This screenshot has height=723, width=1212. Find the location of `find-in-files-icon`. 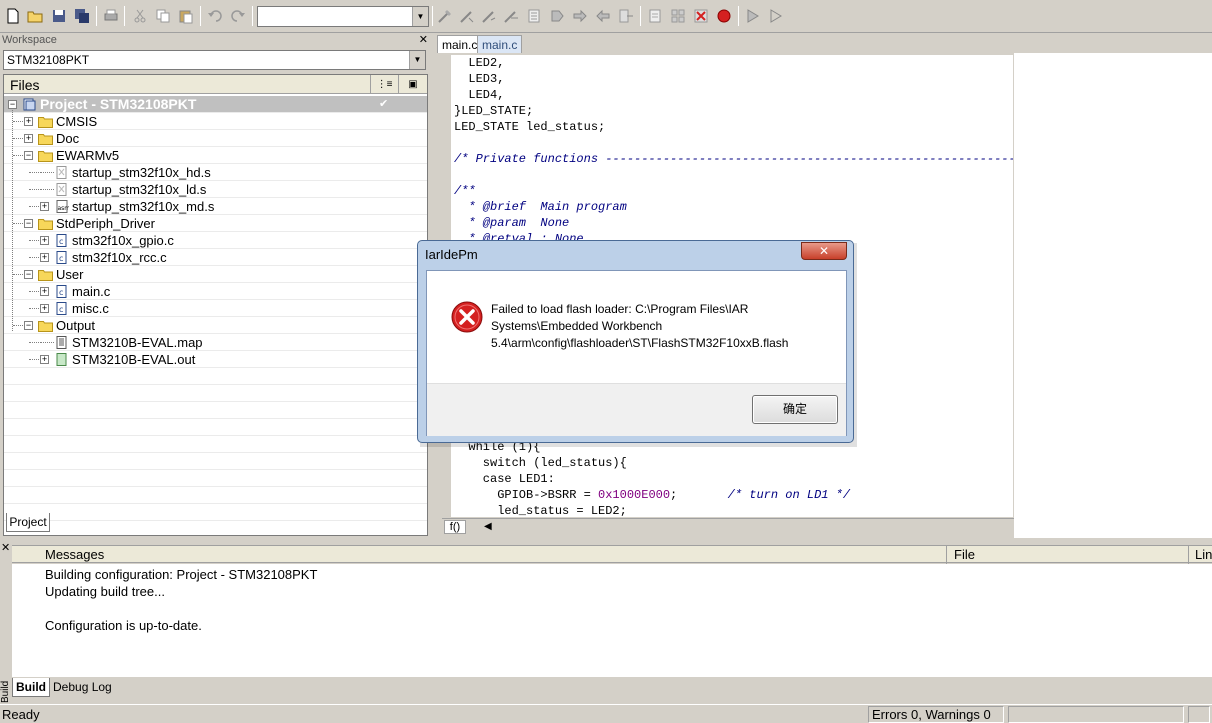

find-in-files-icon is located at coordinates (534, 16).